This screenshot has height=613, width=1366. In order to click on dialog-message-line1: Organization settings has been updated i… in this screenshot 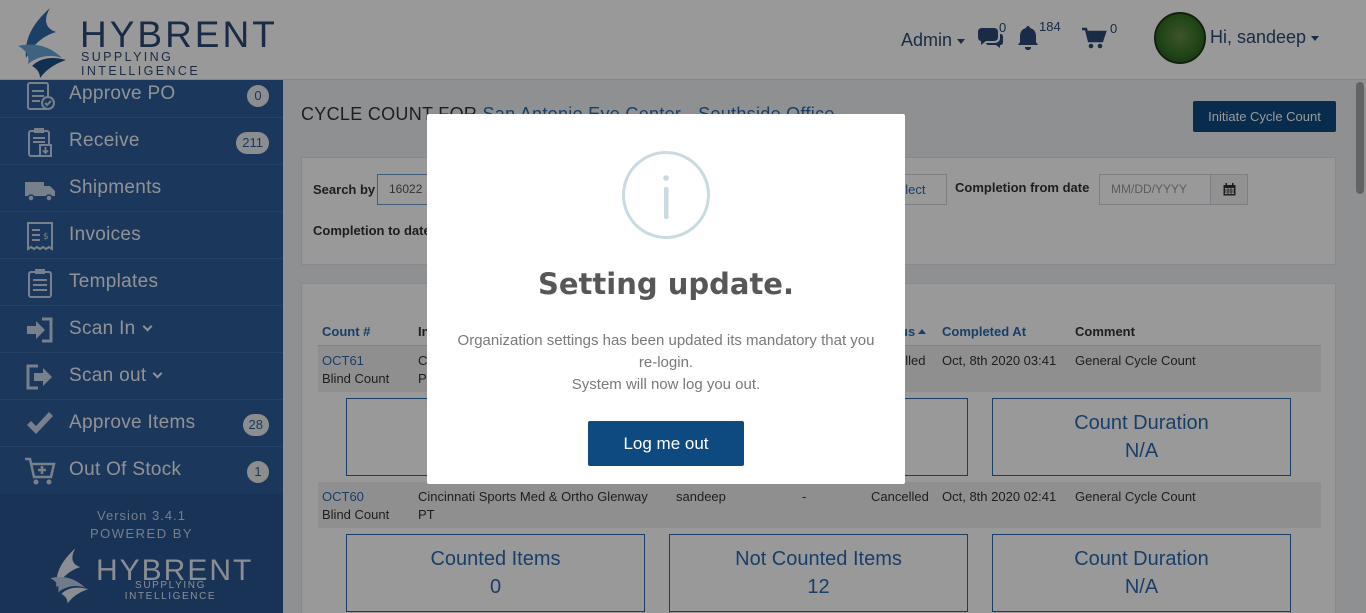, I will do `click(666, 351)`.